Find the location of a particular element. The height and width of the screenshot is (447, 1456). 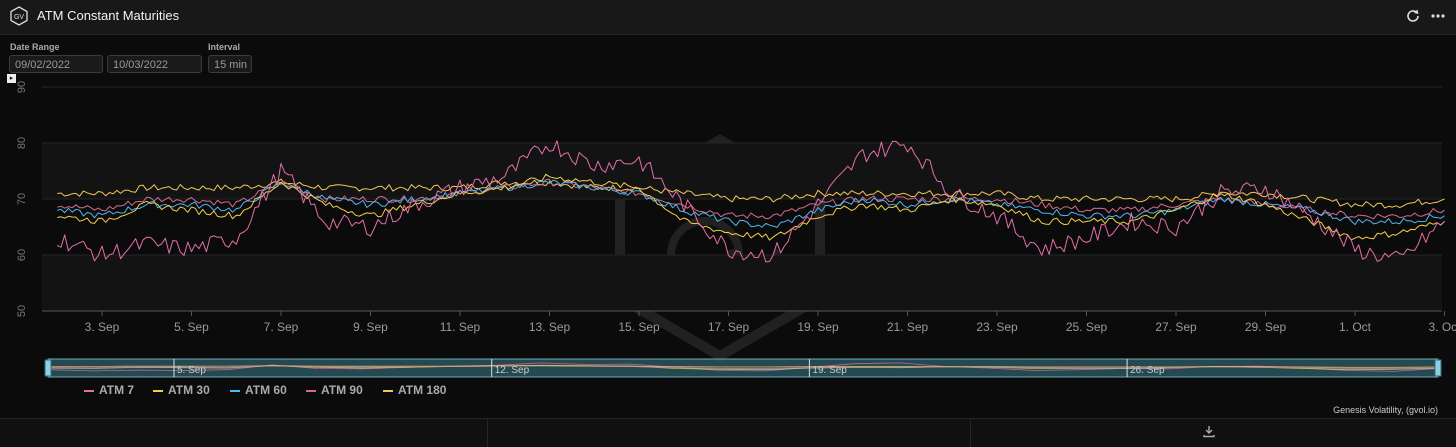

x-tick-label: 23. Sep is located at coordinates (997, 327).